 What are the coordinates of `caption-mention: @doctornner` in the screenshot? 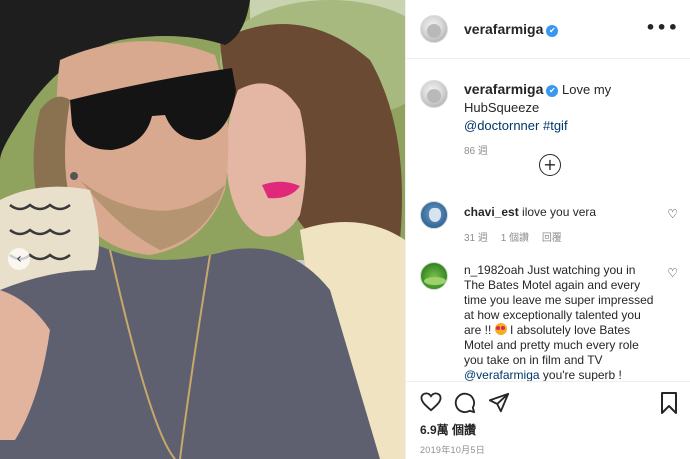 It's located at (501, 125).